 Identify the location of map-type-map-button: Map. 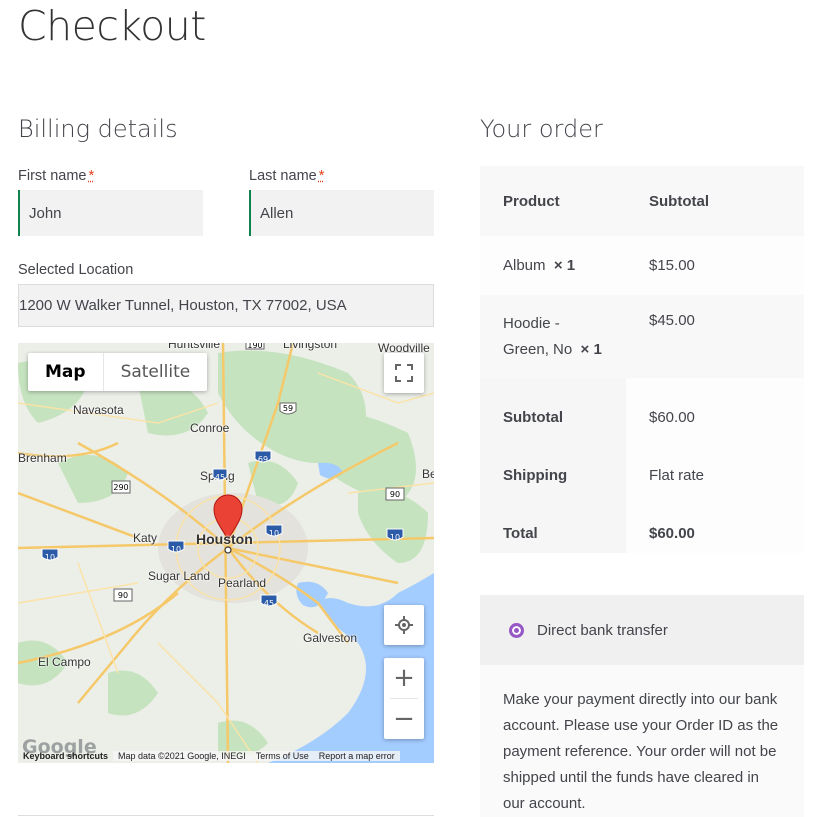
(65, 372).